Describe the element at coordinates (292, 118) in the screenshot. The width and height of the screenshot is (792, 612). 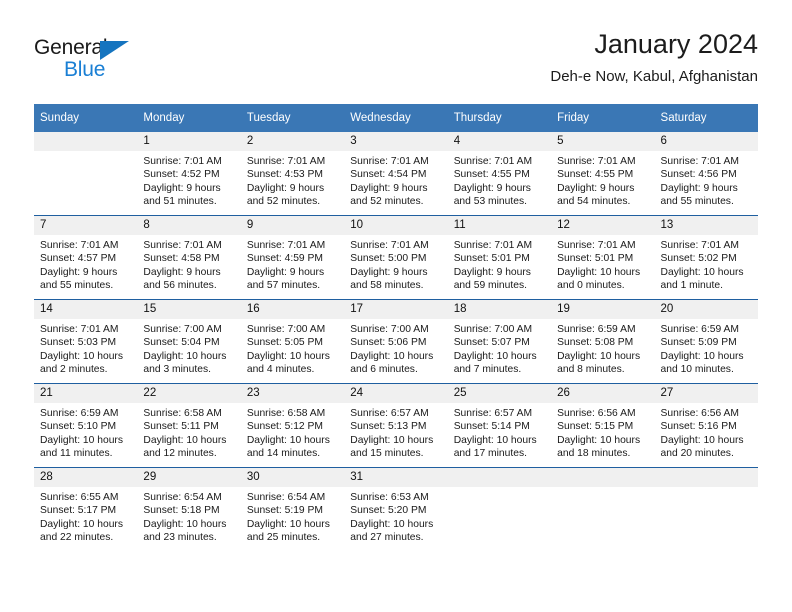
I see `weekday-header-tuesday: Tuesday` at that location.